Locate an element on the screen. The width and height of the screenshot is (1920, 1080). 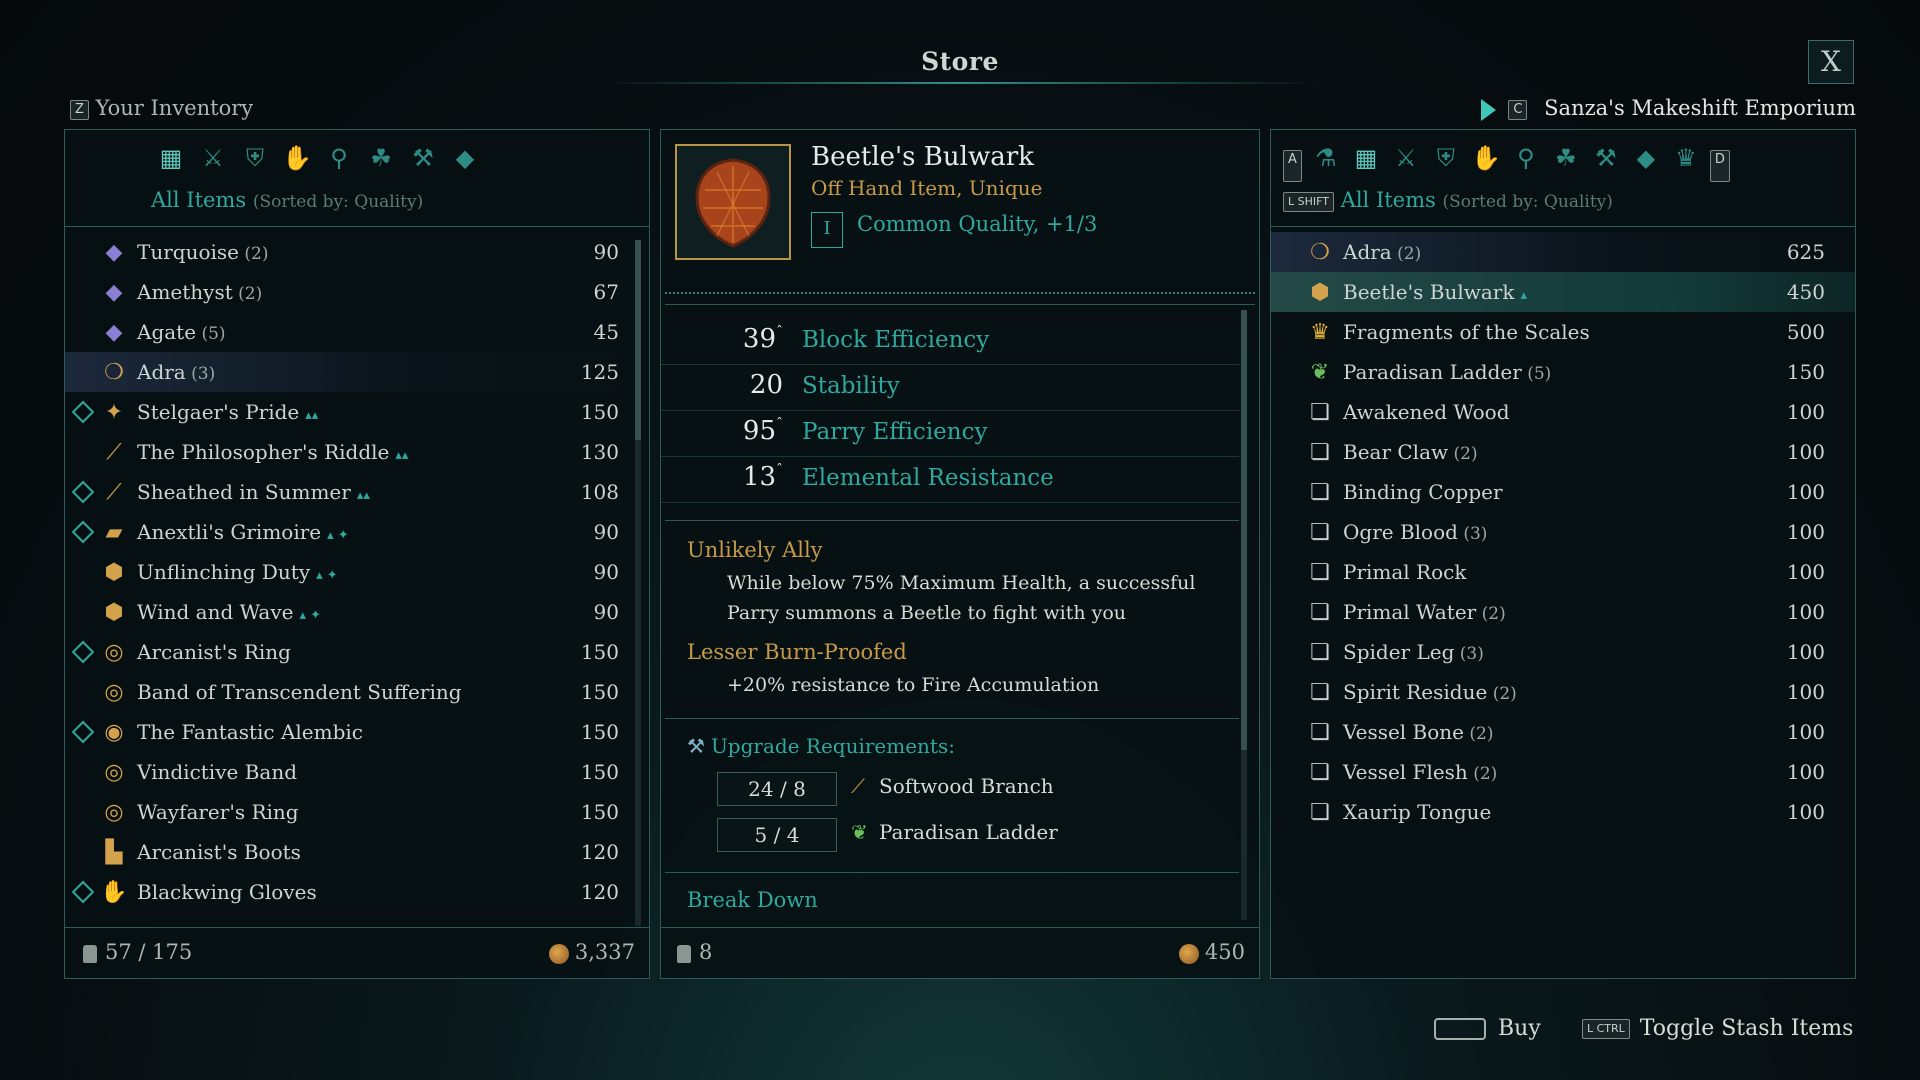
list-item: ❏ Vessel Flesh (2) 100 is located at coordinates (1563, 772).